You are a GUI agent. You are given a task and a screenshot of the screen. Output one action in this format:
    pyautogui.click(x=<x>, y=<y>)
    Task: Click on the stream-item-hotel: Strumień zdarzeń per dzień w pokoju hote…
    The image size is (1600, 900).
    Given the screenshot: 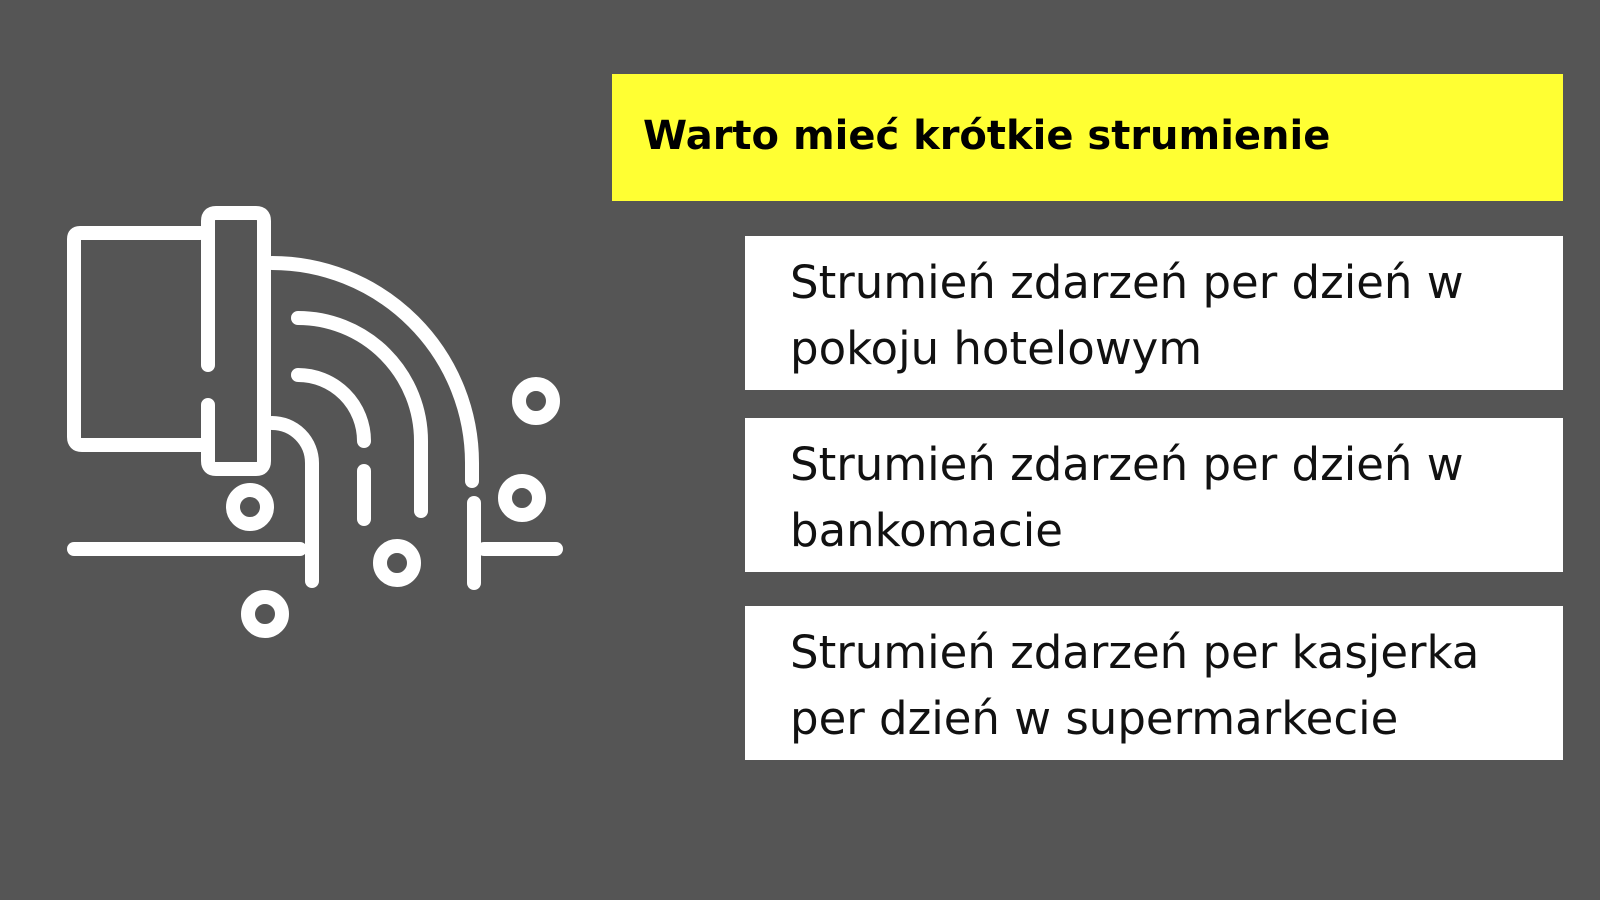 What is the action you would take?
    pyautogui.click(x=1154, y=313)
    